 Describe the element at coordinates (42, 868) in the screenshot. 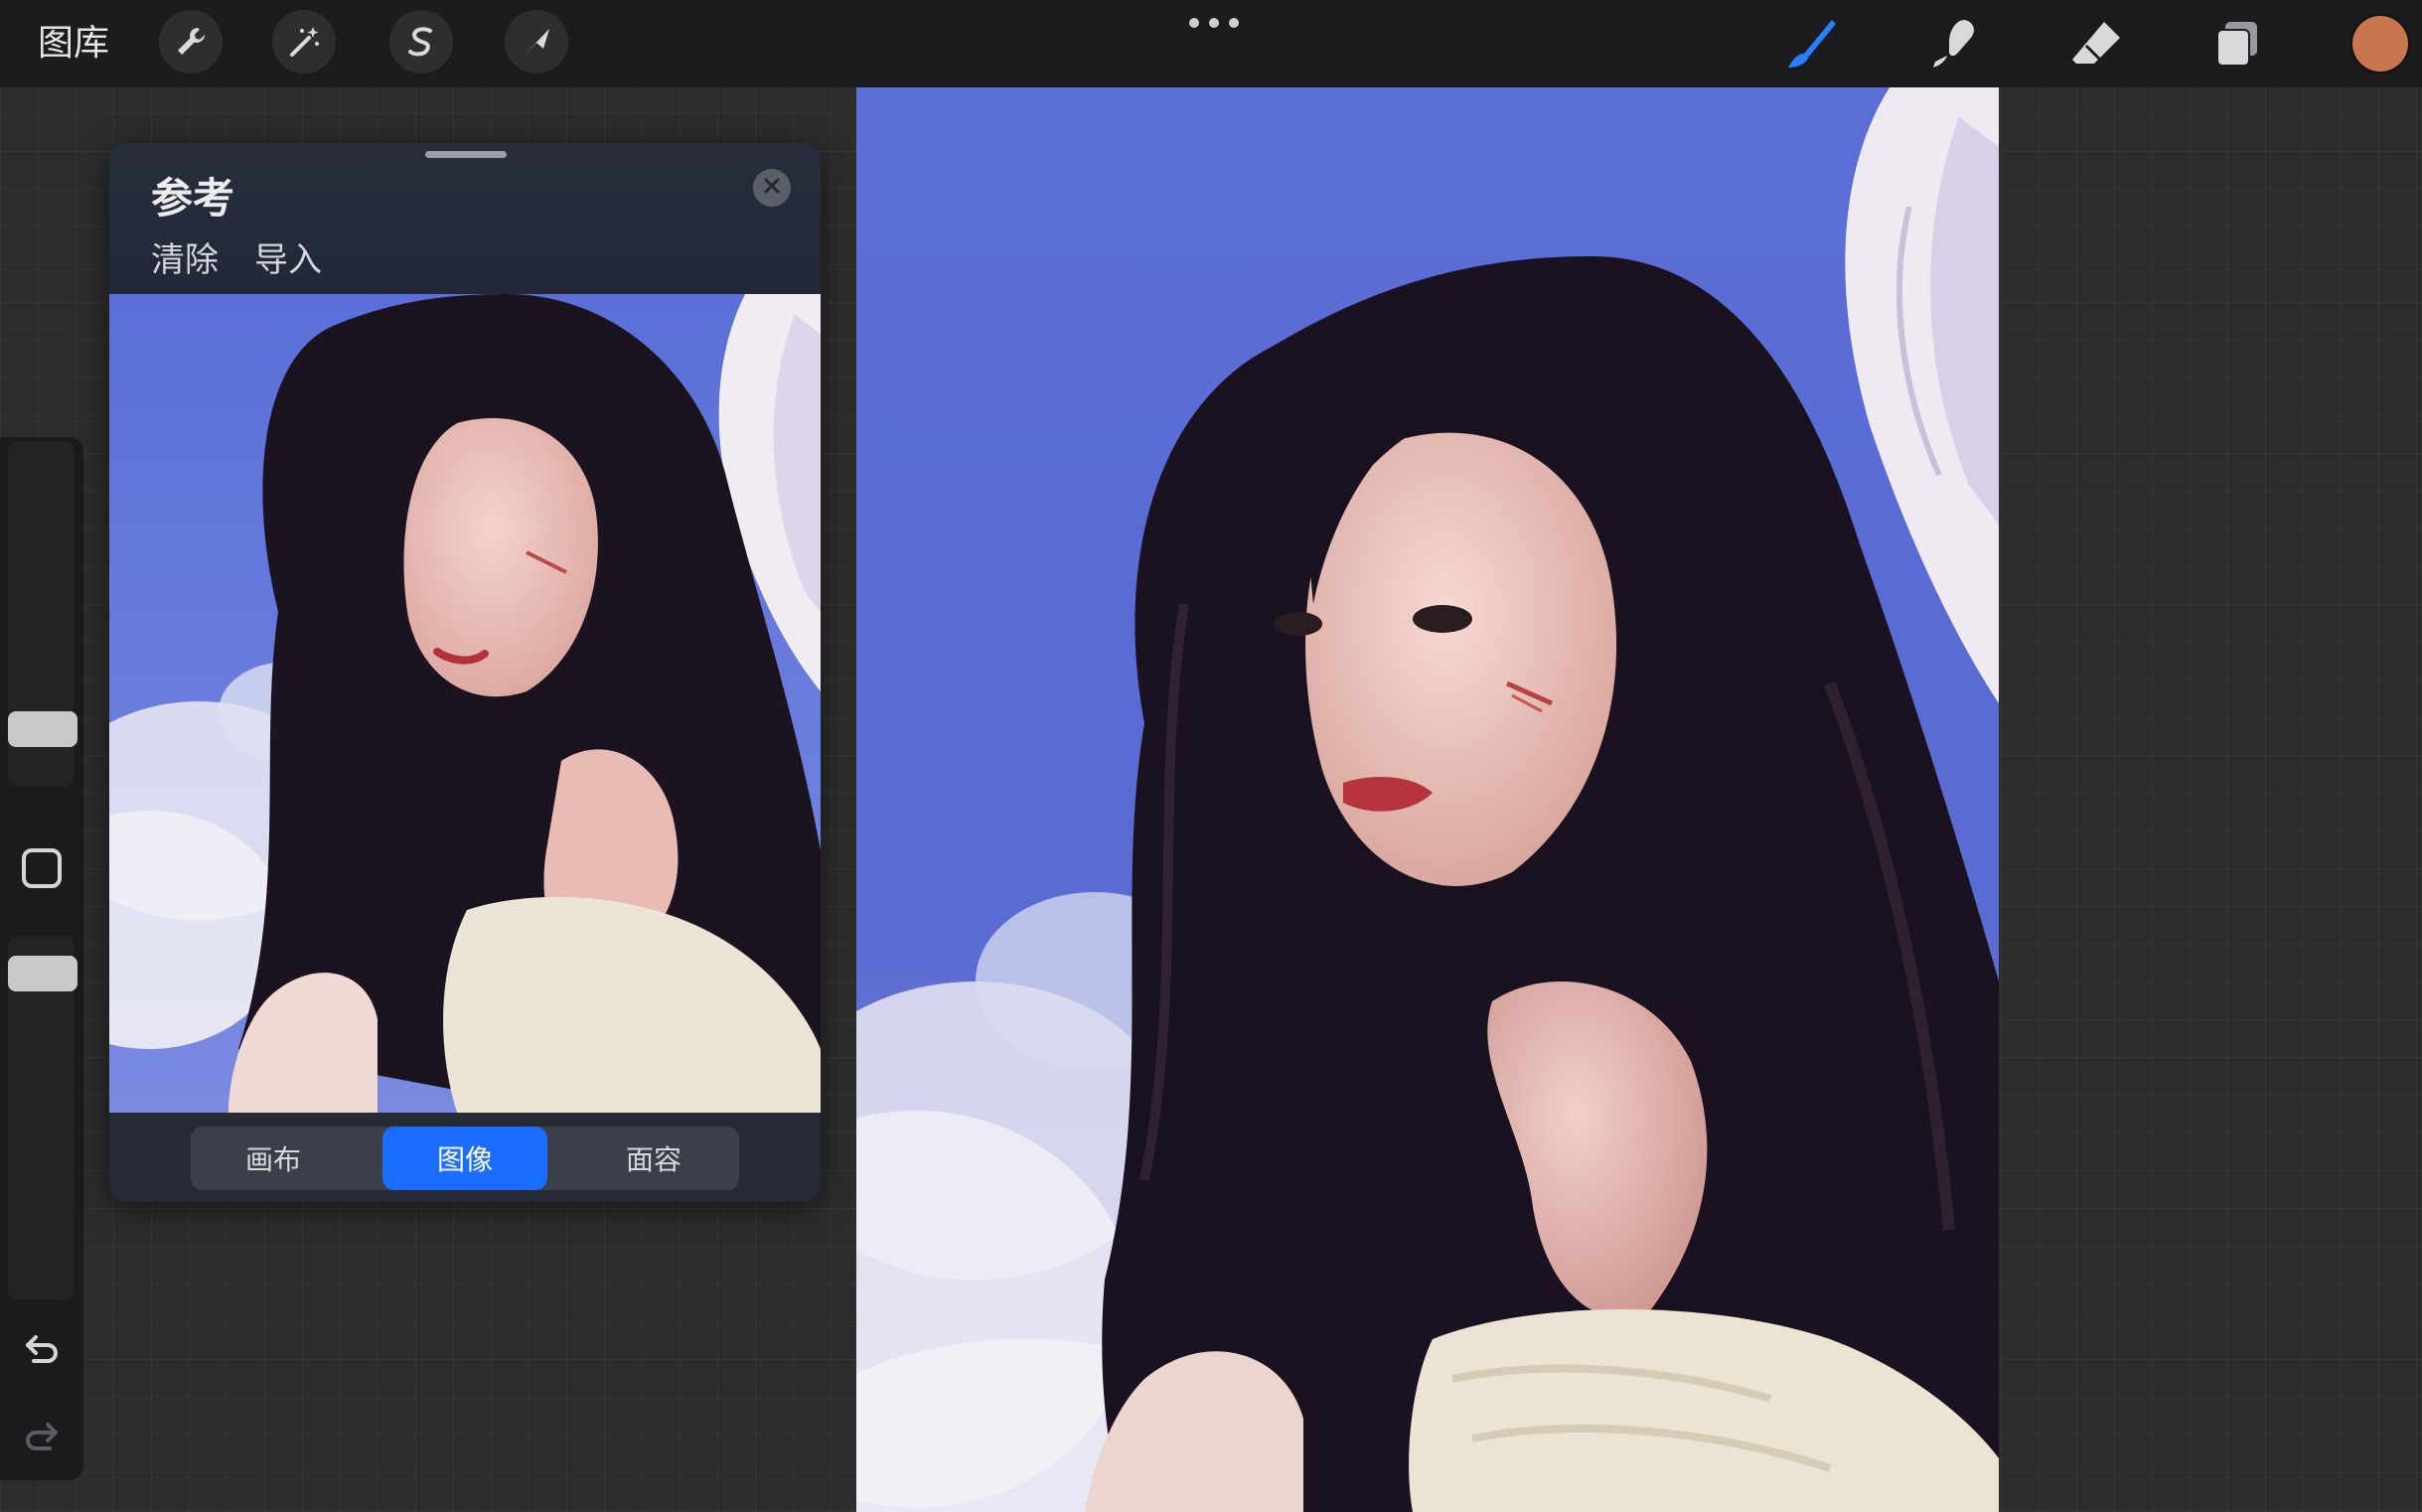

I see `modify-button` at that location.